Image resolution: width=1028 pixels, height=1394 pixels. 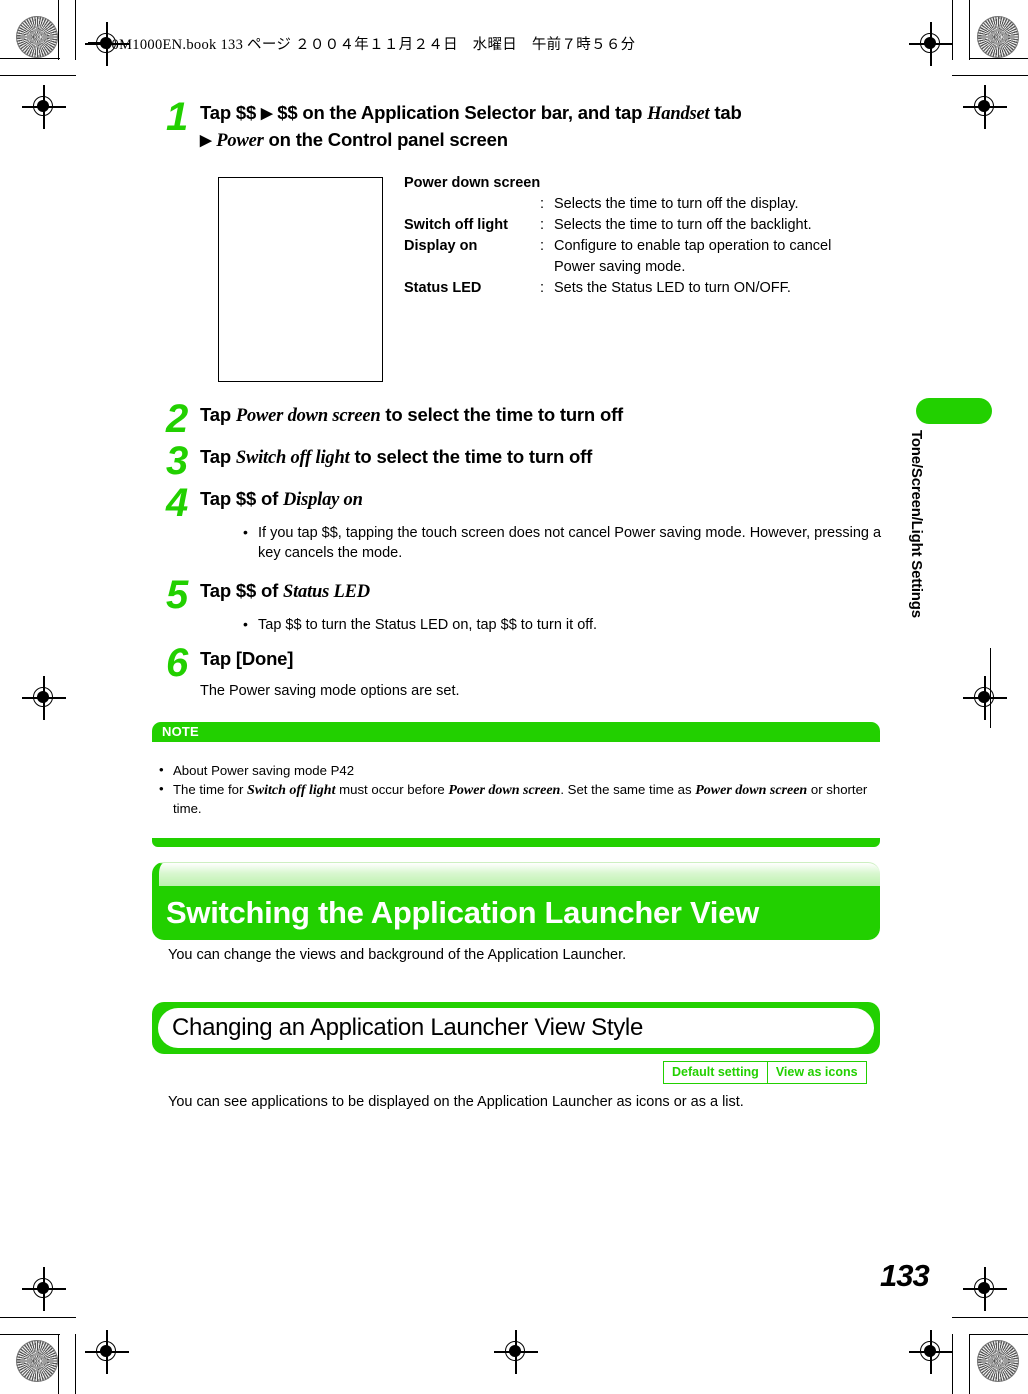 I want to click on chapter-tab-marker, so click(x=954, y=411).